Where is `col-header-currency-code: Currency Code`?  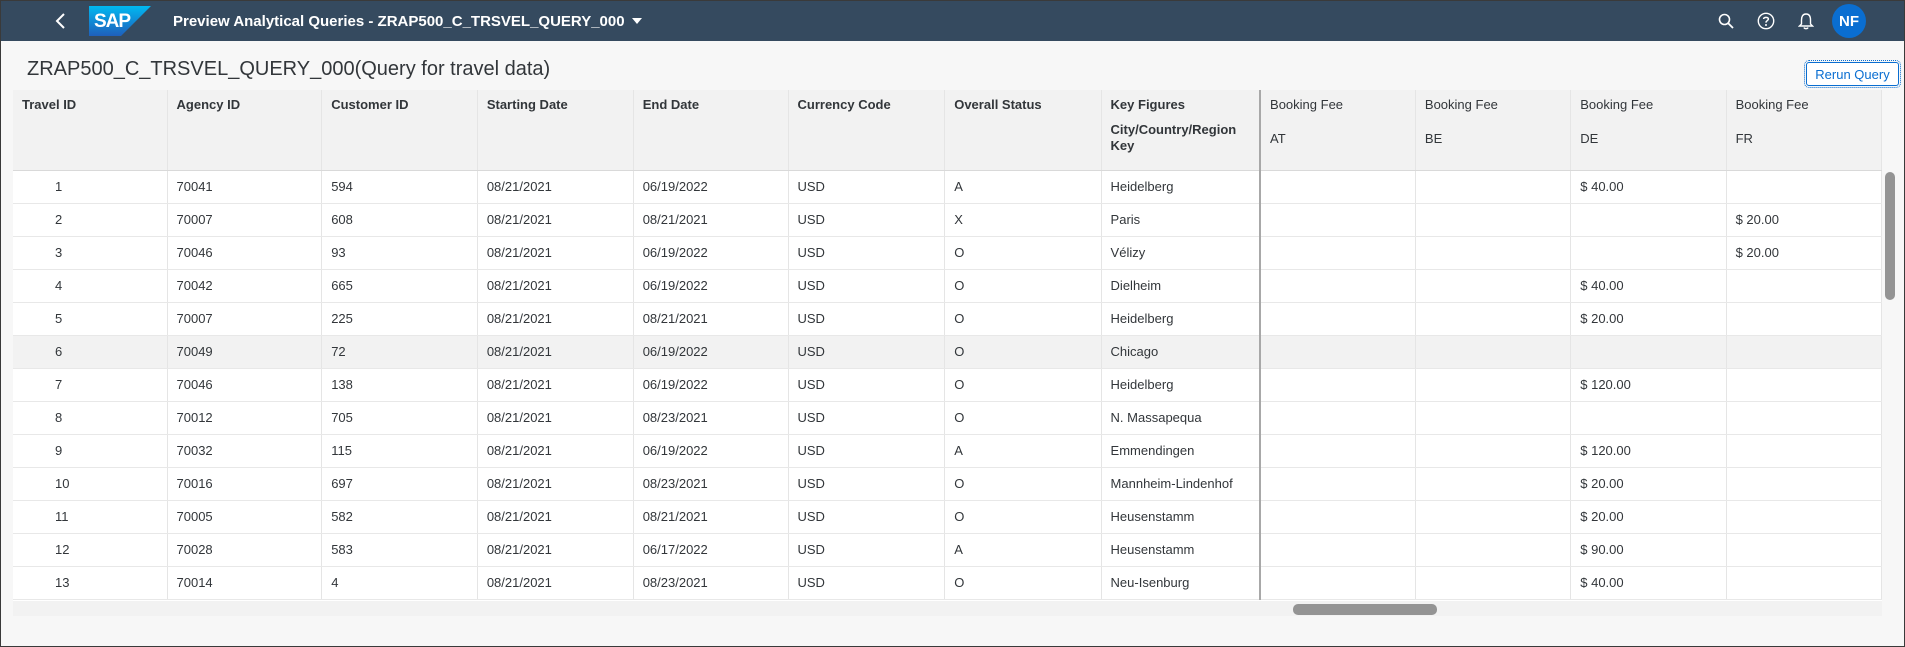 col-header-currency-code: Currency Code is located at coordinates (867, 130).